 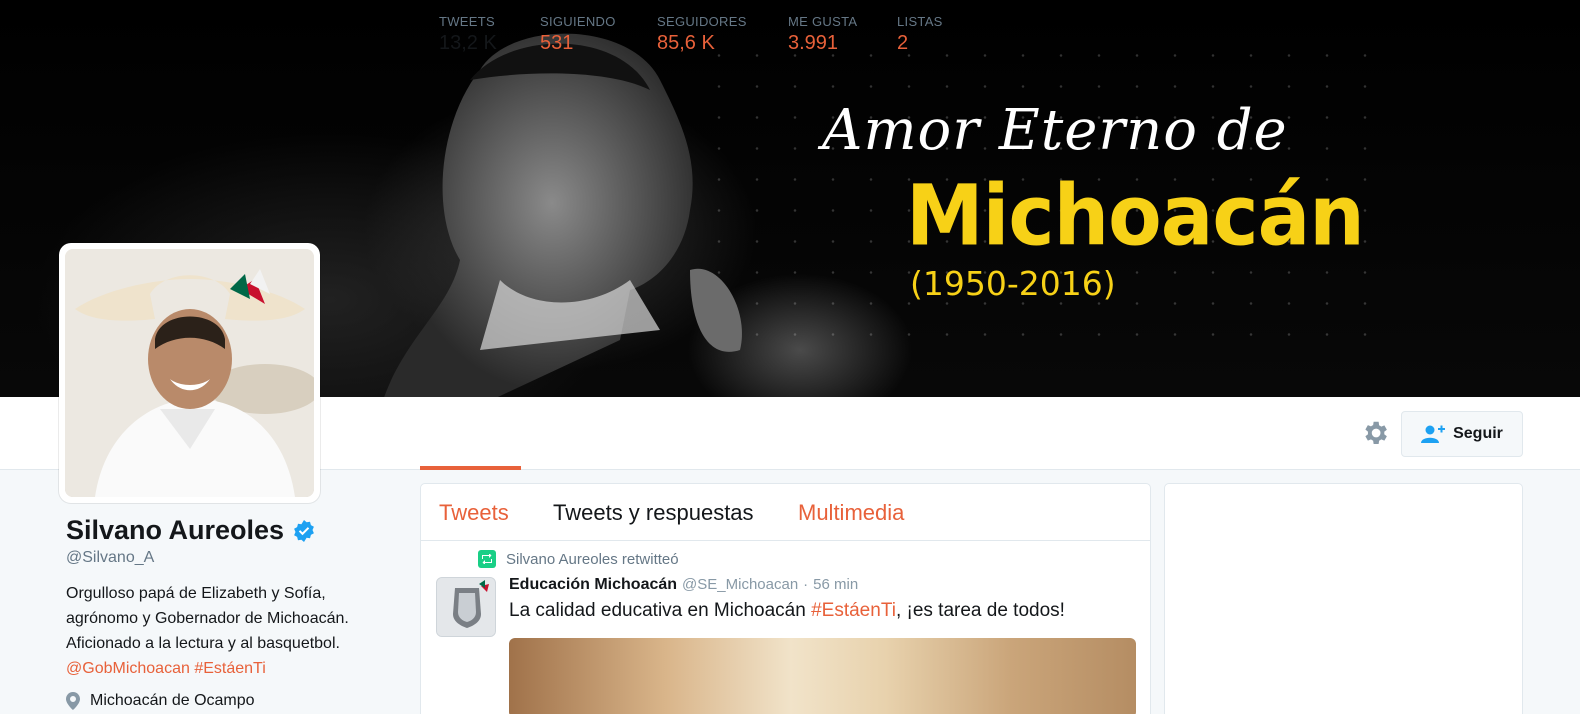 I want to click on bio-links: @GobMichoacan #EstáenTi, so click(x=231, y=668).